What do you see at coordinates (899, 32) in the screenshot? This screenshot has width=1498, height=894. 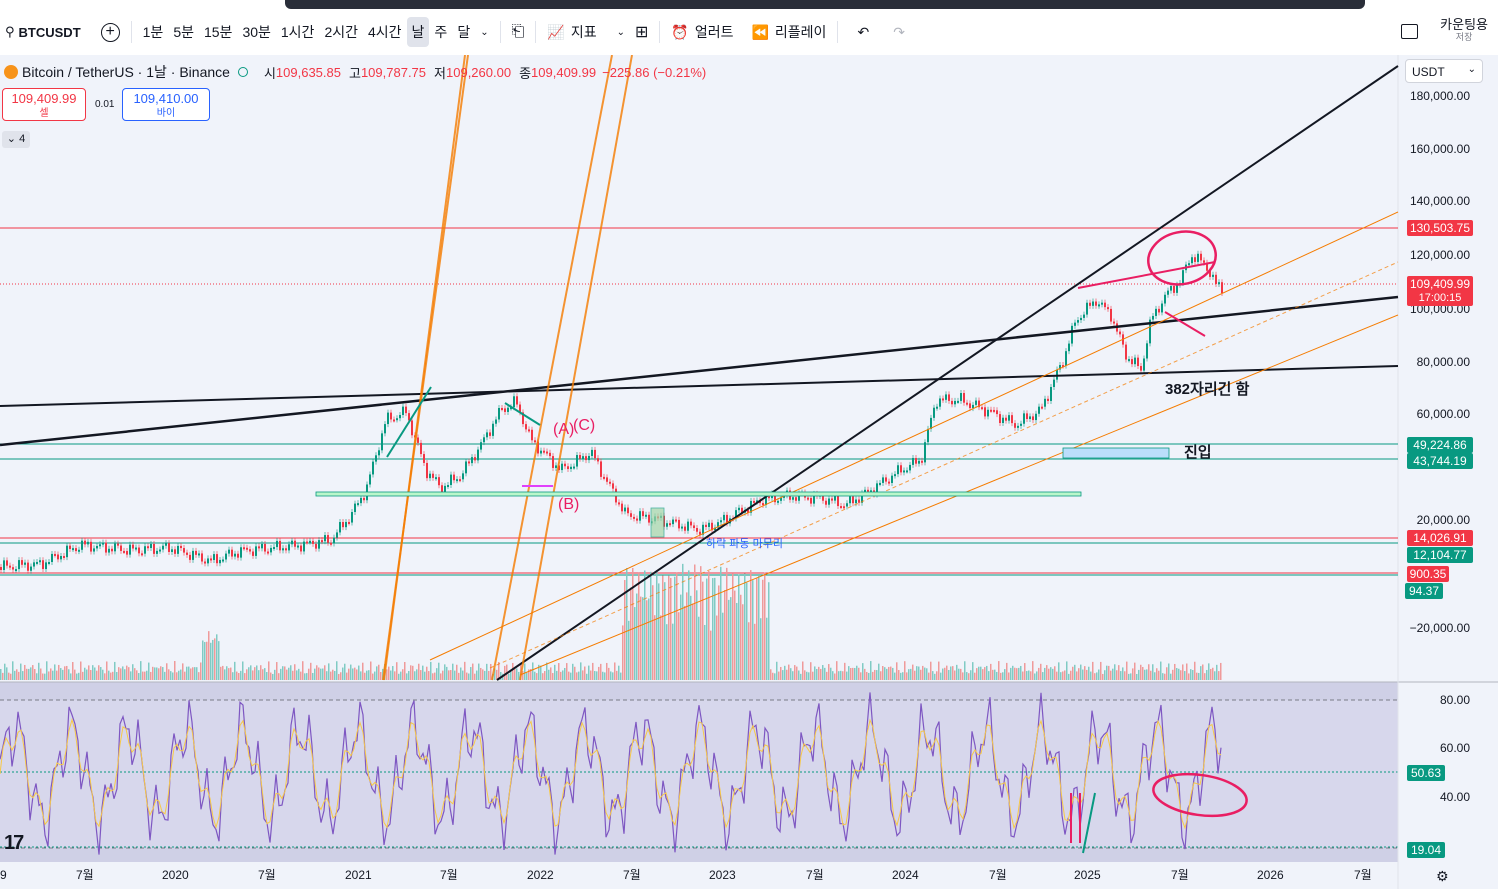 I see `redo-button: ↷` at bounding box center [899, 32].